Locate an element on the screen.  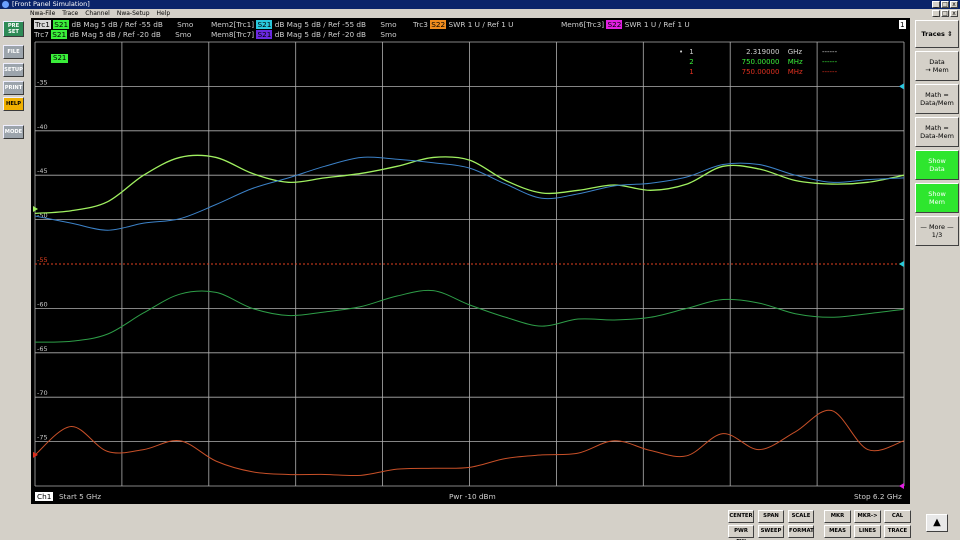
cal-key: CAL is located at coordinates (897, 516).